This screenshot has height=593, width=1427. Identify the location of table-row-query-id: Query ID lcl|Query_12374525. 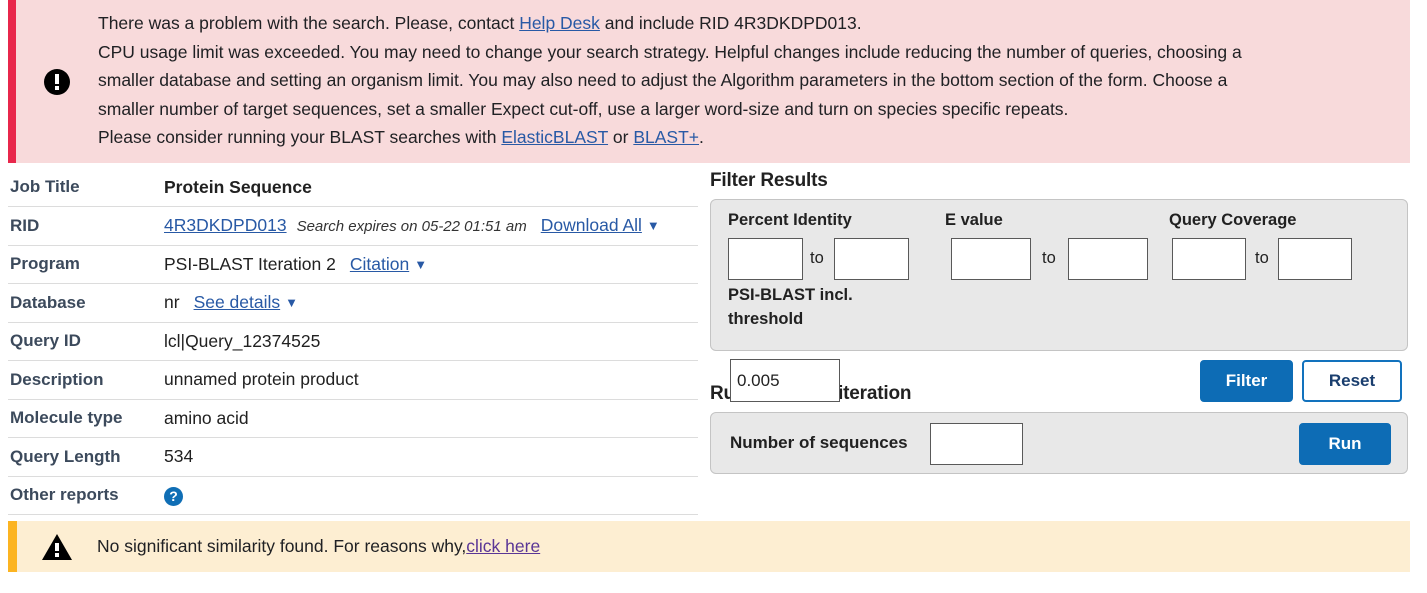
(353, 341).